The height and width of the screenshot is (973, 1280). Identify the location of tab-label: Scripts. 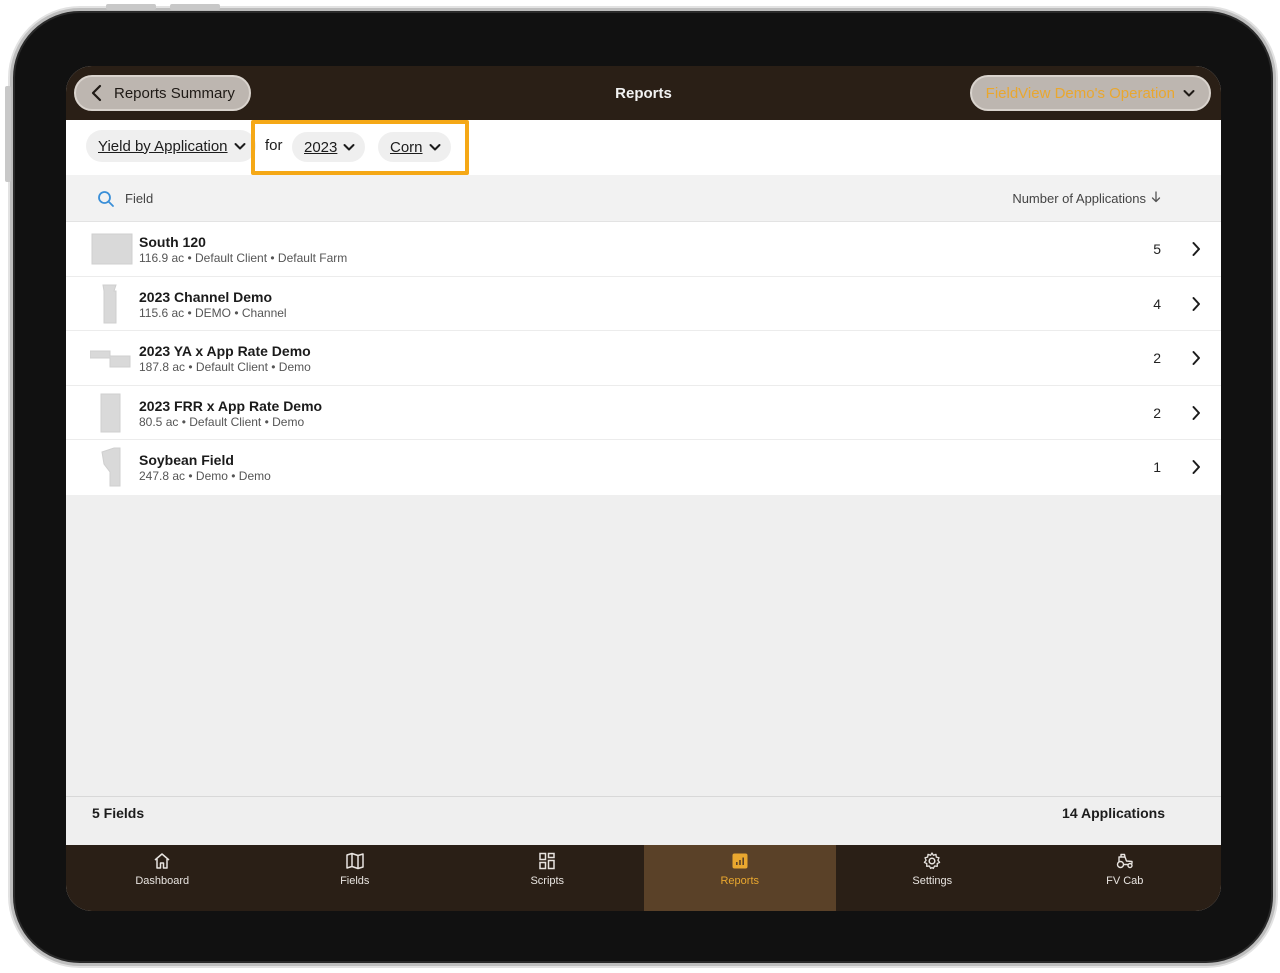
(547, 881).